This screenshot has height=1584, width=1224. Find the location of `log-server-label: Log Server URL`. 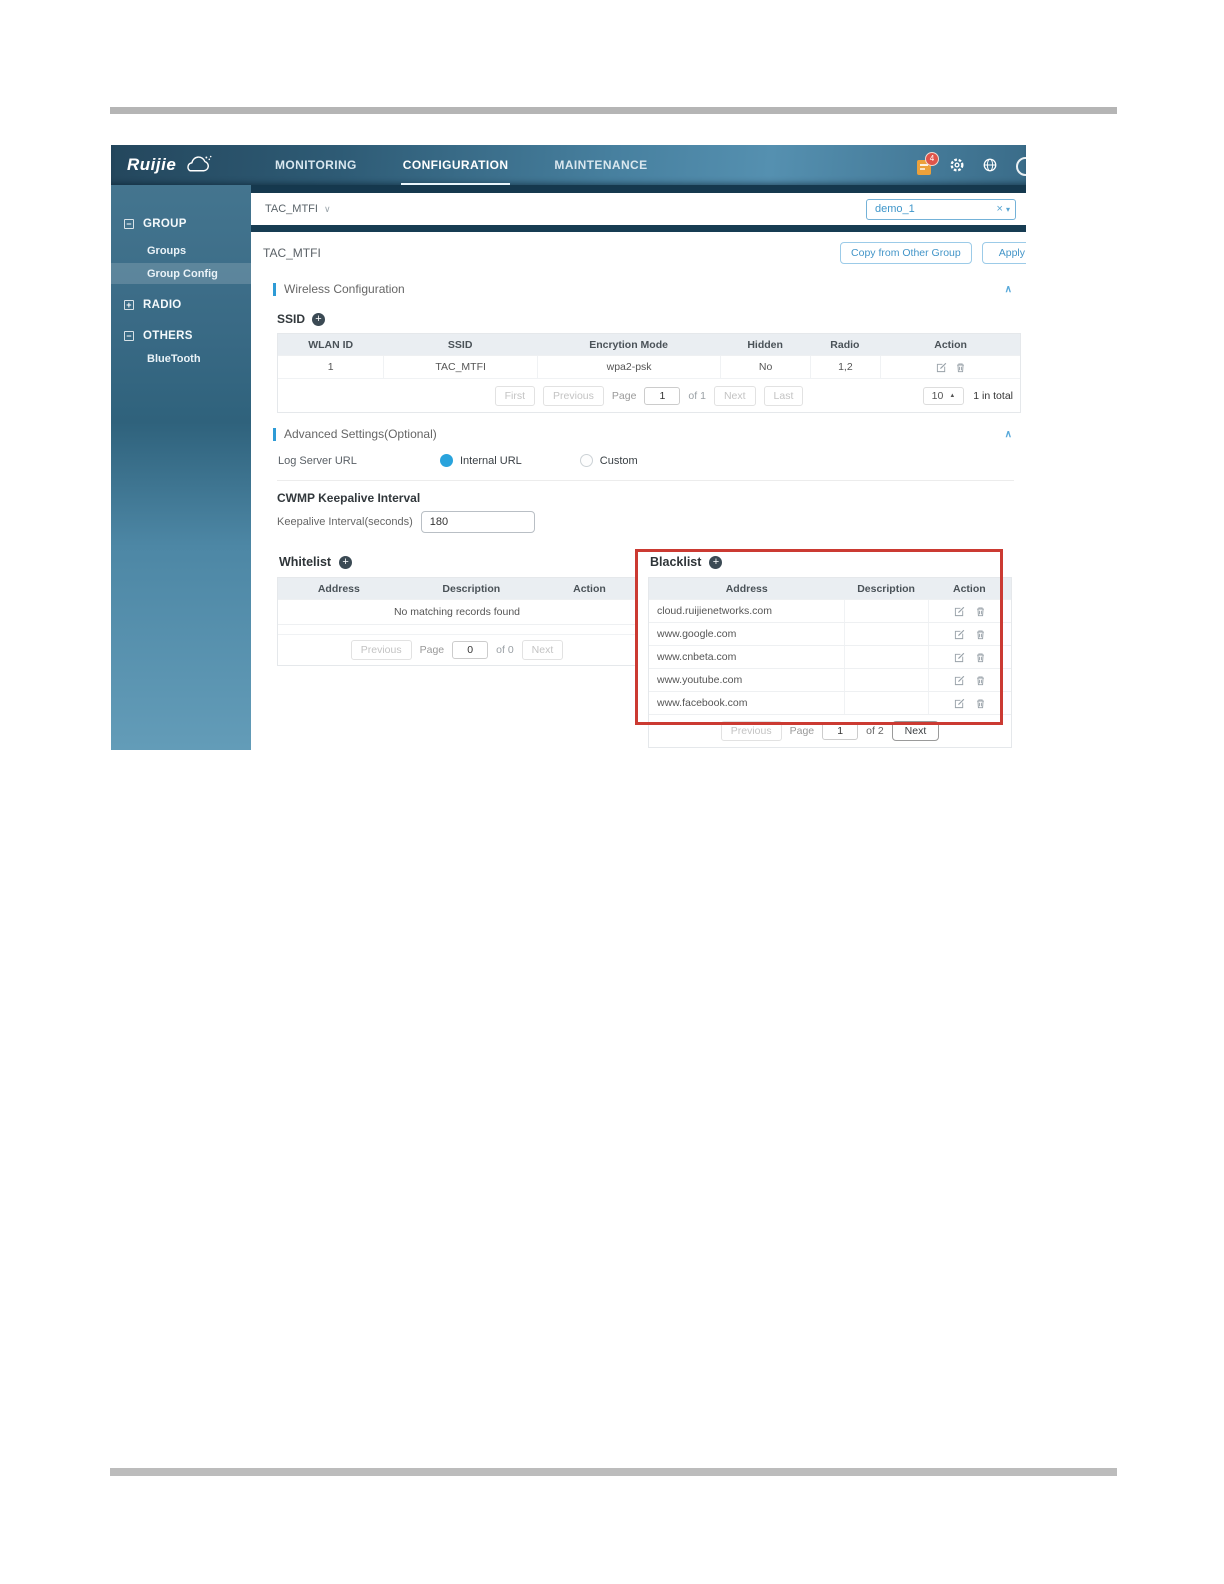

log-server-label: Log Server URL is located at coordinates (317, 460).